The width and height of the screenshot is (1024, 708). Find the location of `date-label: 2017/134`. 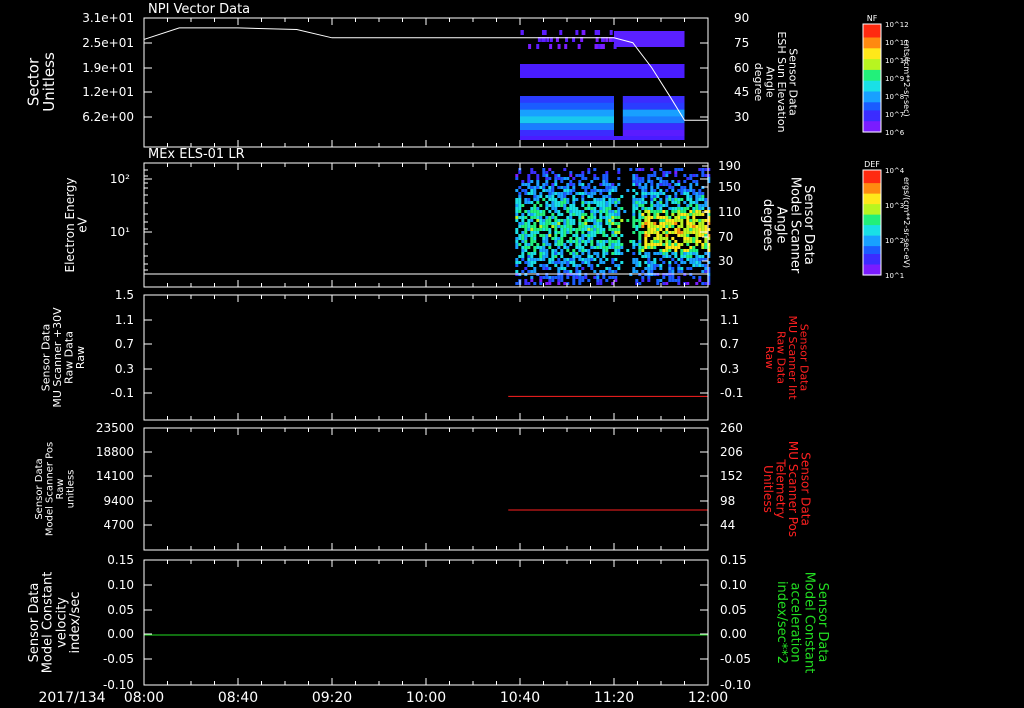

date-label: 2017/134 is located at coordinates (71, 698).